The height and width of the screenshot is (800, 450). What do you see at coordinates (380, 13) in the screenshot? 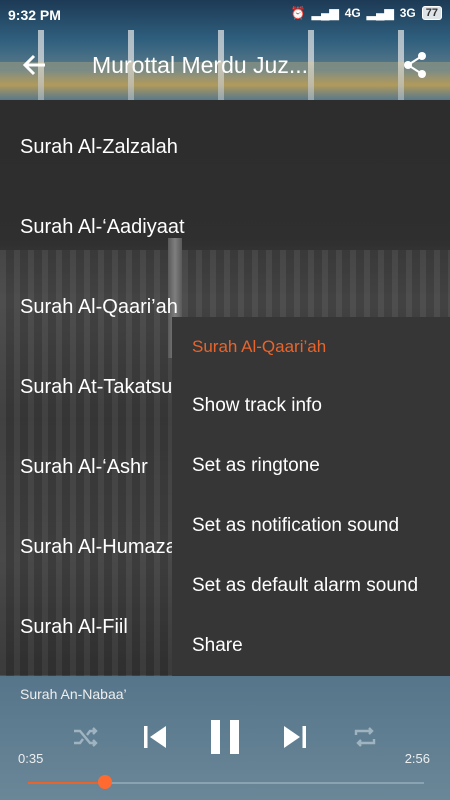
I see `signal-icon-2: ▂▄▆` at bounding box center [380, 13].